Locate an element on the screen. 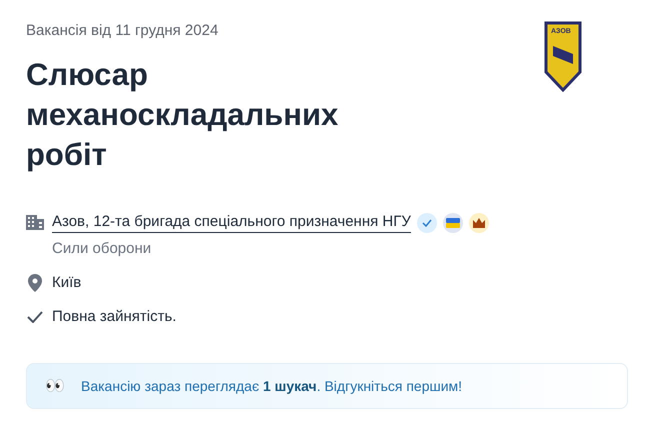 The image size is (649, 442). posting-date: Вакансія від 11 грудня 2024 is located at coordinates (123, 31).